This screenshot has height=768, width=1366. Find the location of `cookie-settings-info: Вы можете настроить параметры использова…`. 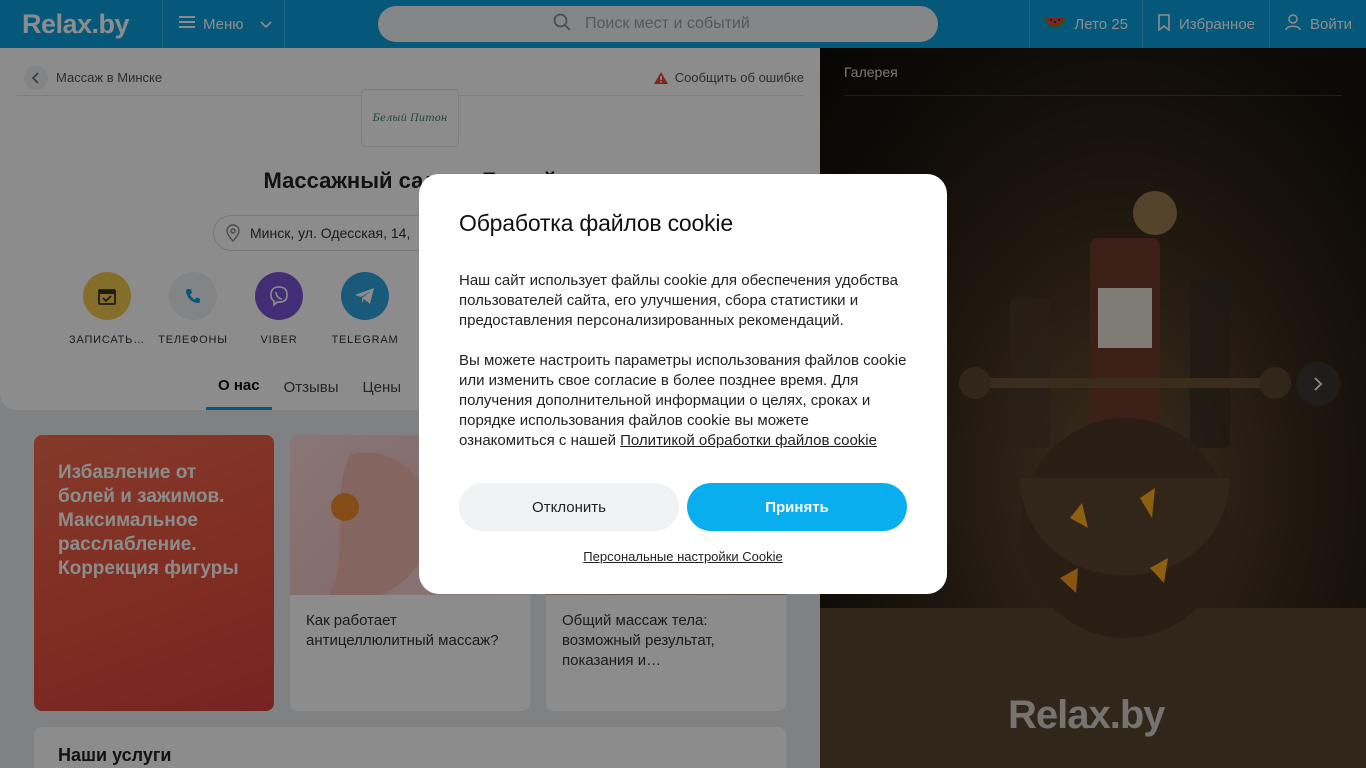

cookie-settings-info: Вы можете настроить параметры использова… is located at coordinates (683, 401).